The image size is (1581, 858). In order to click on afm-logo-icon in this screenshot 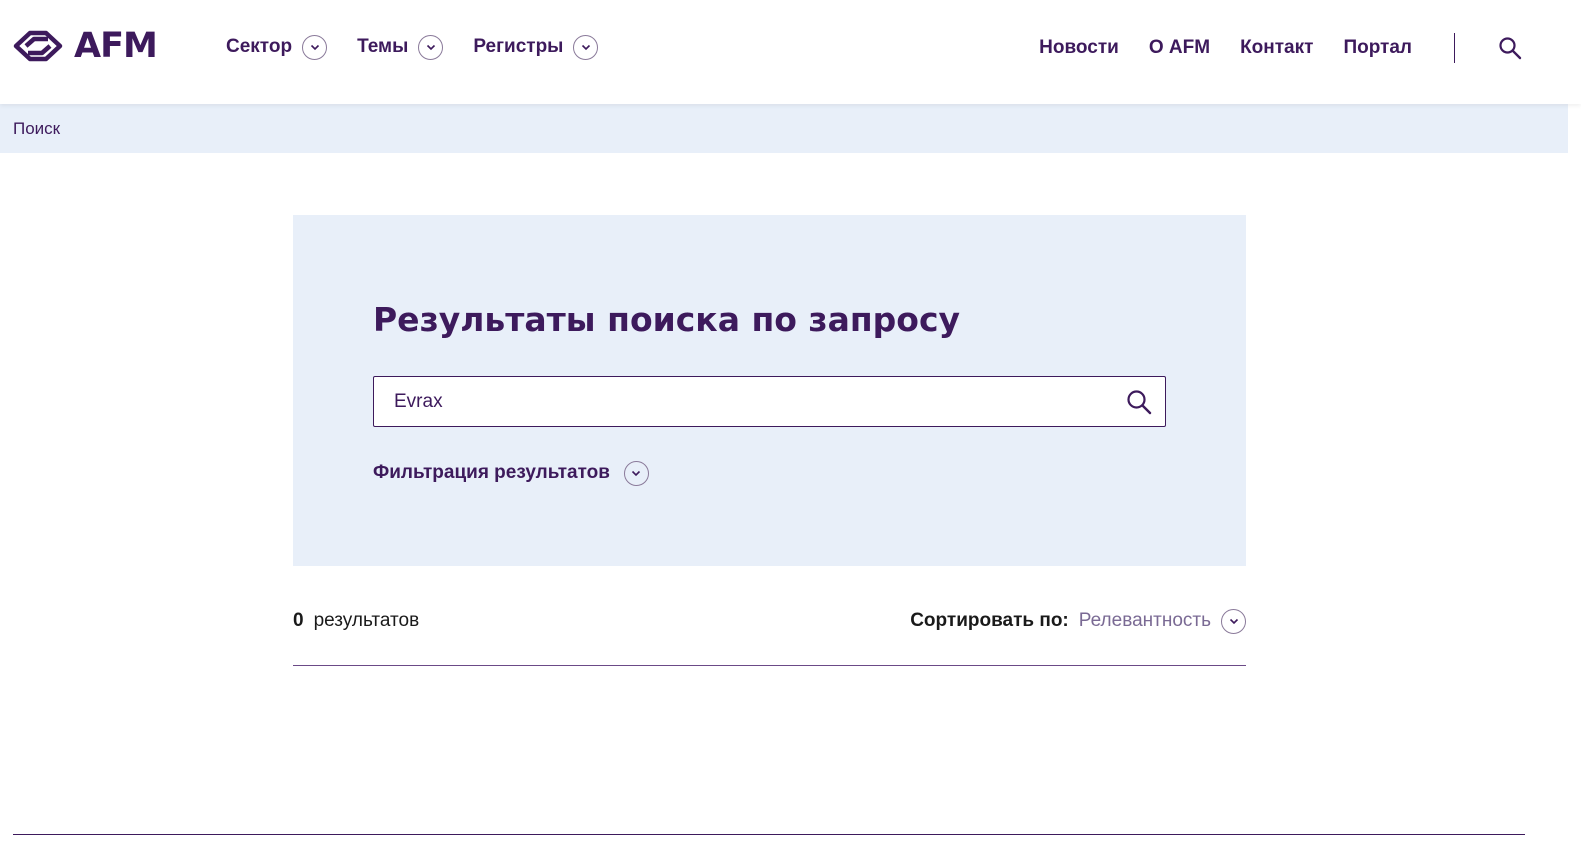, I will do `click(38, 46)`.